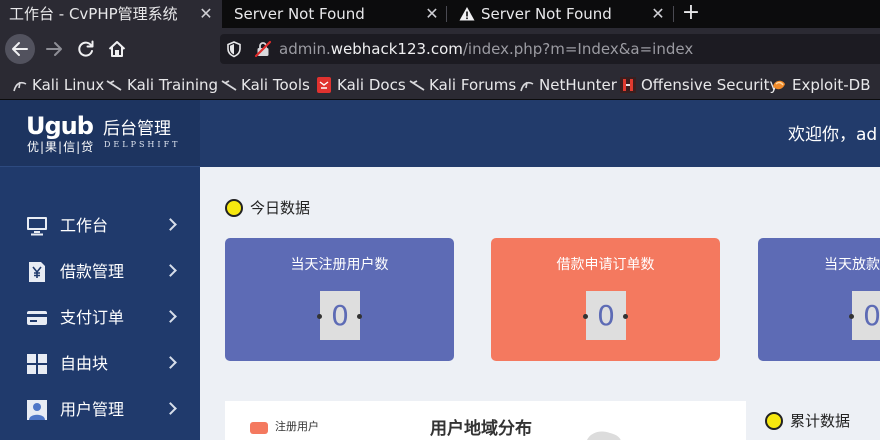 The width and height of the screenshot is (880, 440). I want to click on card-loan-applications: 借款申请订单数 0, so click(605, 299).